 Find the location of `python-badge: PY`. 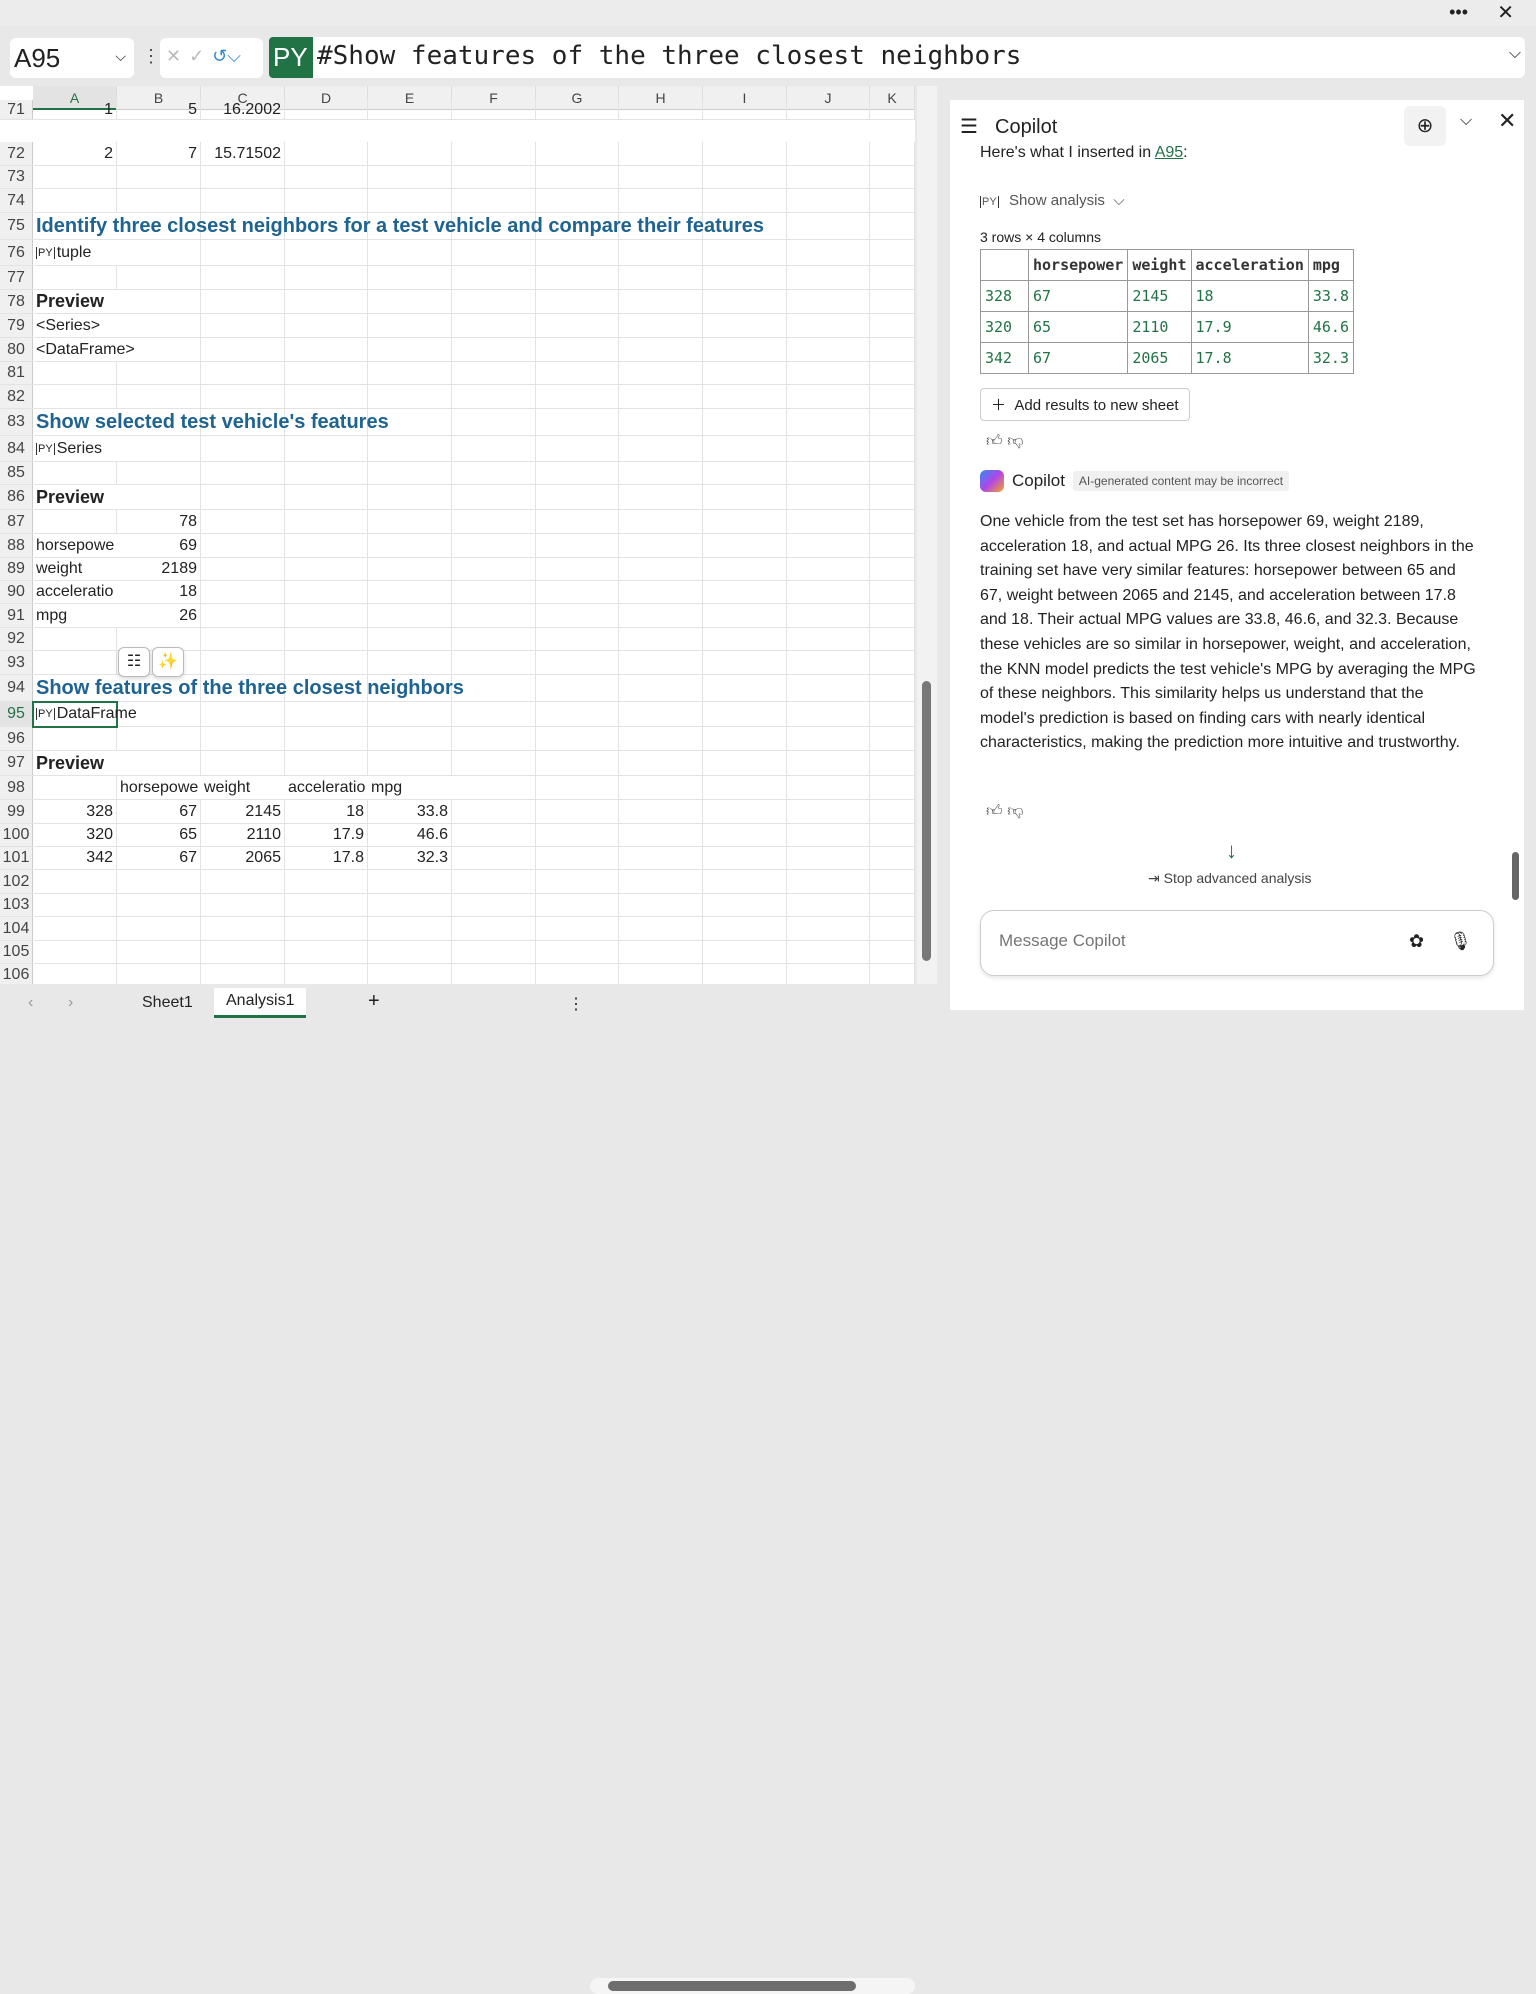

python-badge: PY is located at coordinates (291, 57).